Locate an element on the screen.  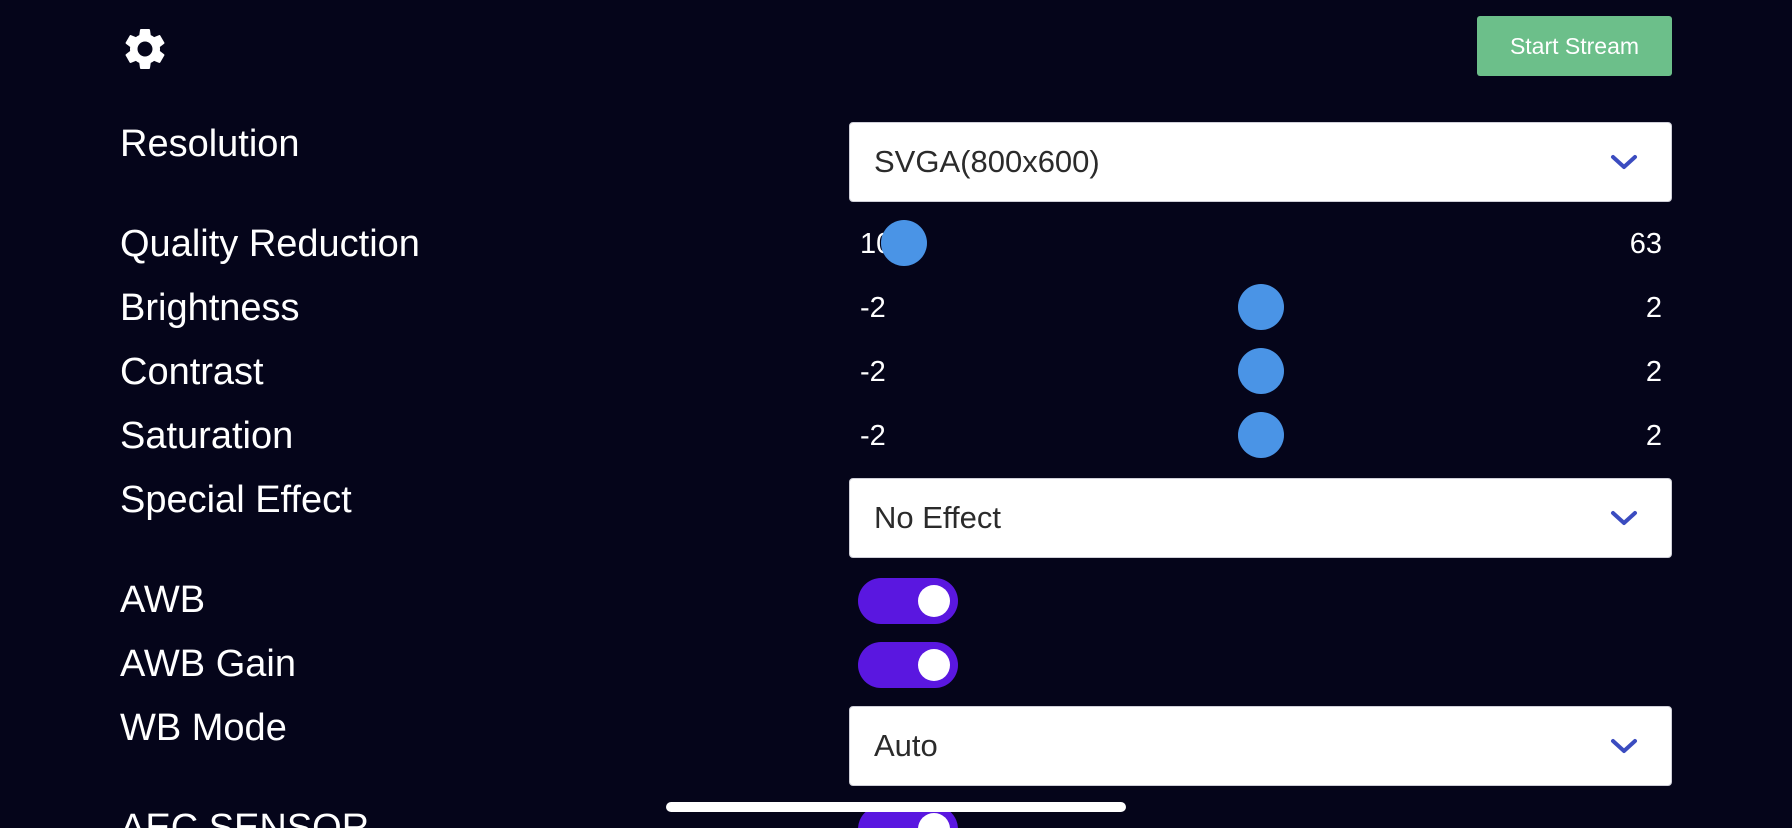
wb-mode-label: WB Mode is located at coordinates (203, 728).